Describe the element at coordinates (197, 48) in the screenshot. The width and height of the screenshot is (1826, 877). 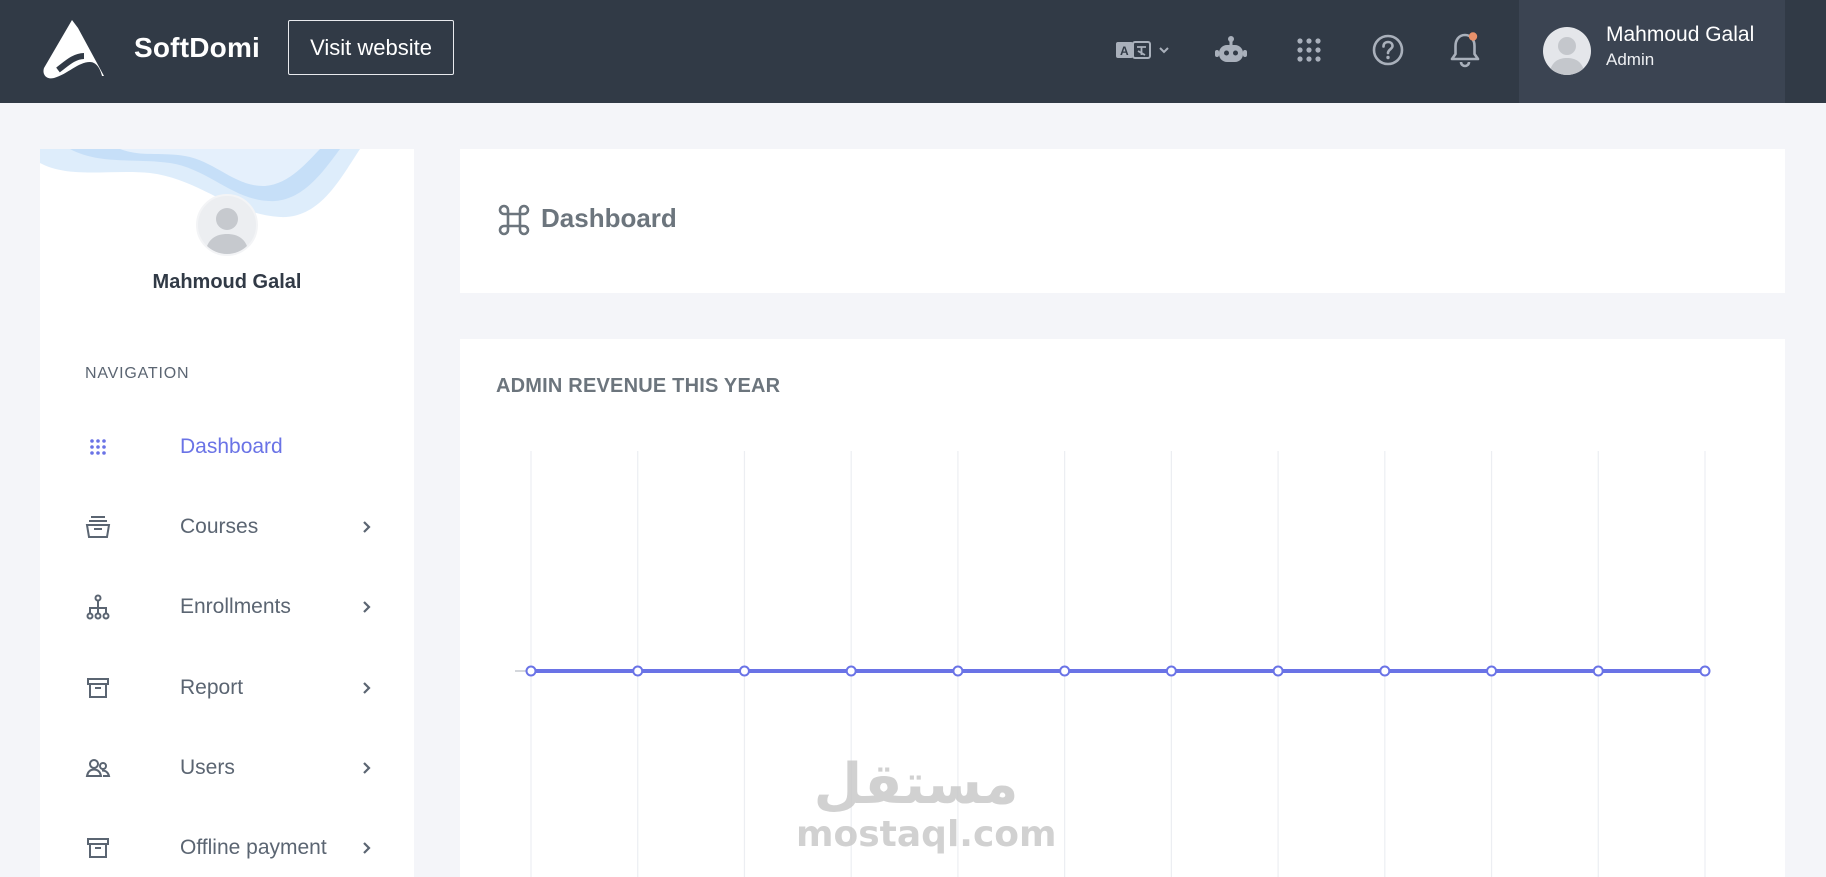
I see `brand-name: SoftDomi` at that location.